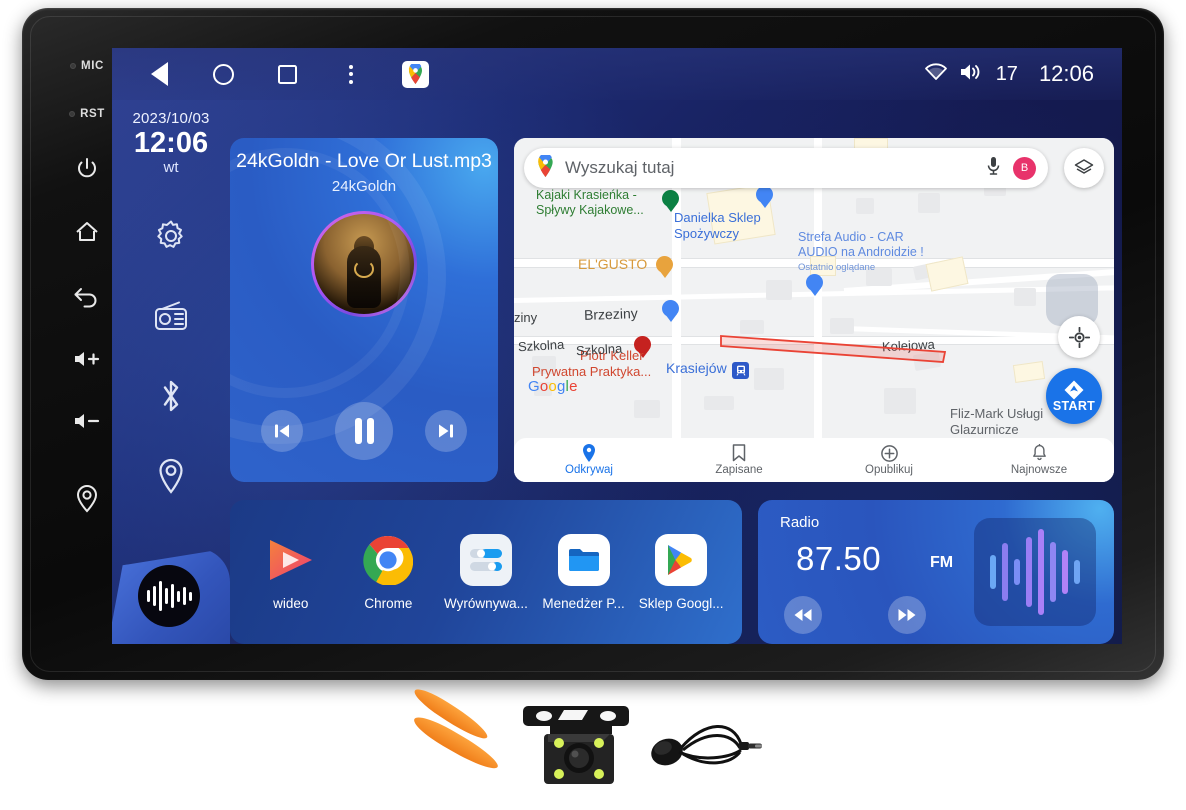  I want to click on app-shortcut-chrome: Chrome, so click(388, 572).